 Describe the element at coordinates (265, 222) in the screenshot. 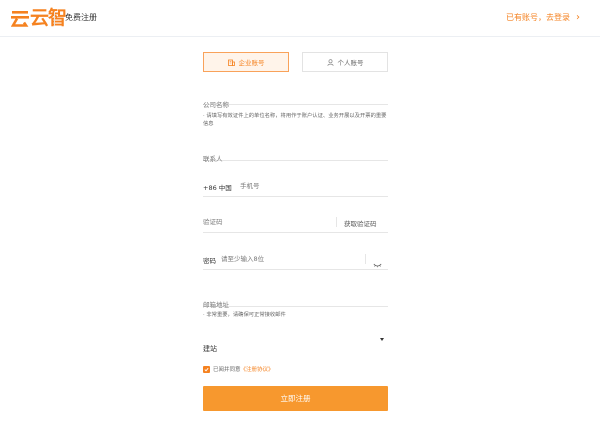

I see `verify-code-input` at that location.